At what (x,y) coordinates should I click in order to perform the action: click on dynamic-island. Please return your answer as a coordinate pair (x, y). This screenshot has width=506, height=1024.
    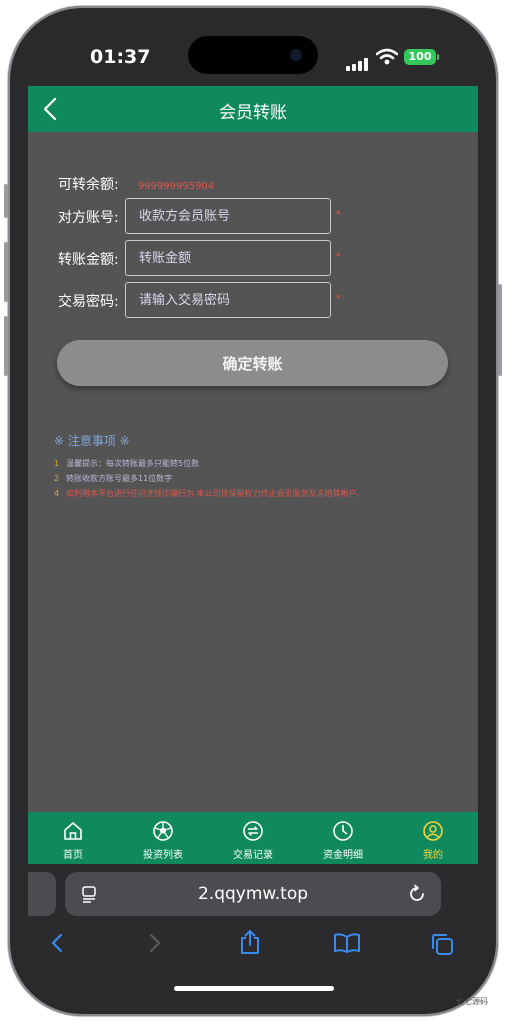
    Looking at the image, I should click on (253, 55).